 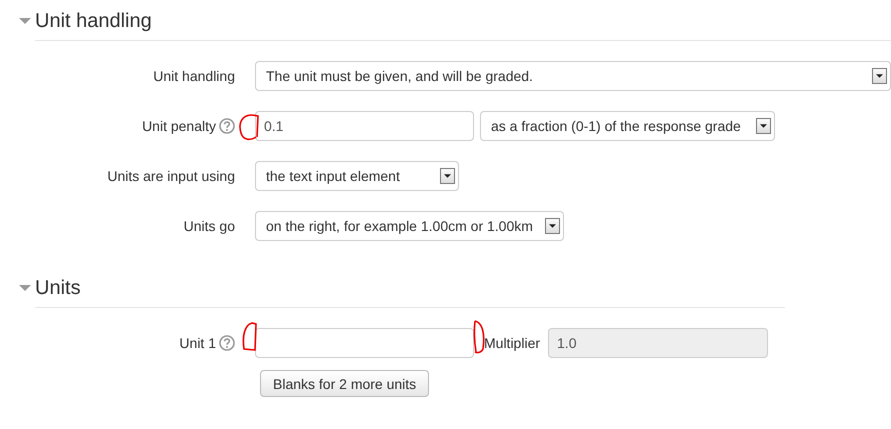 What do you see at coordinates (209, 226) in the screenshot?
I see `field-label: Units go` at bounding box center [209, 226].